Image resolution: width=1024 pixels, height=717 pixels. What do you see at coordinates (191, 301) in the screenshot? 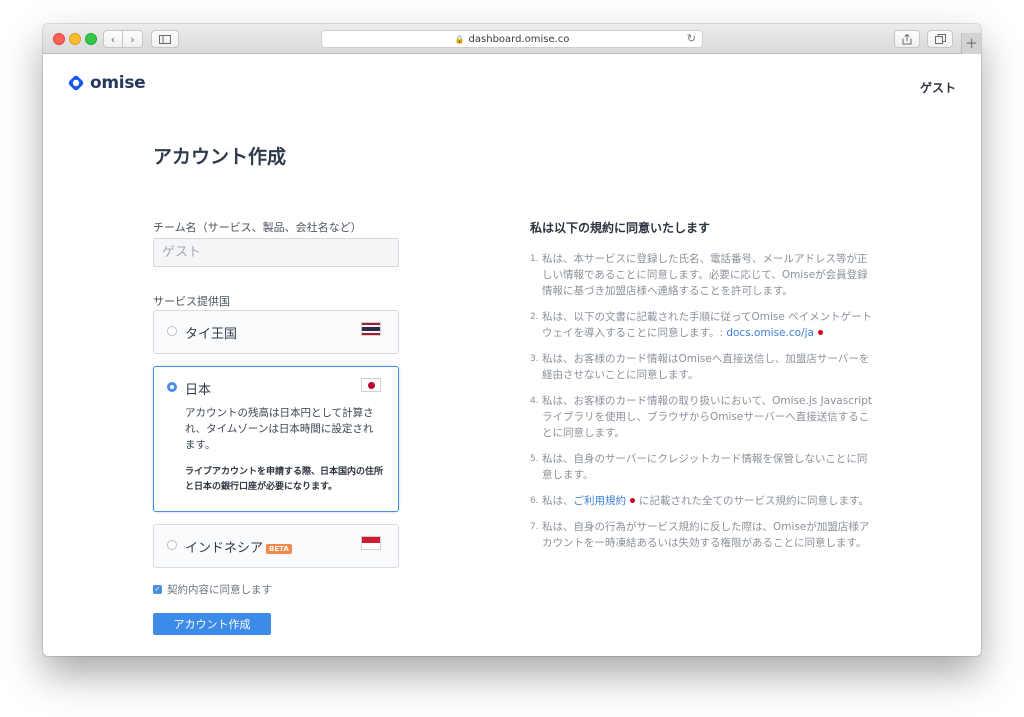
I see `country-label: サービス提供国` at bounding box center [191, 301].